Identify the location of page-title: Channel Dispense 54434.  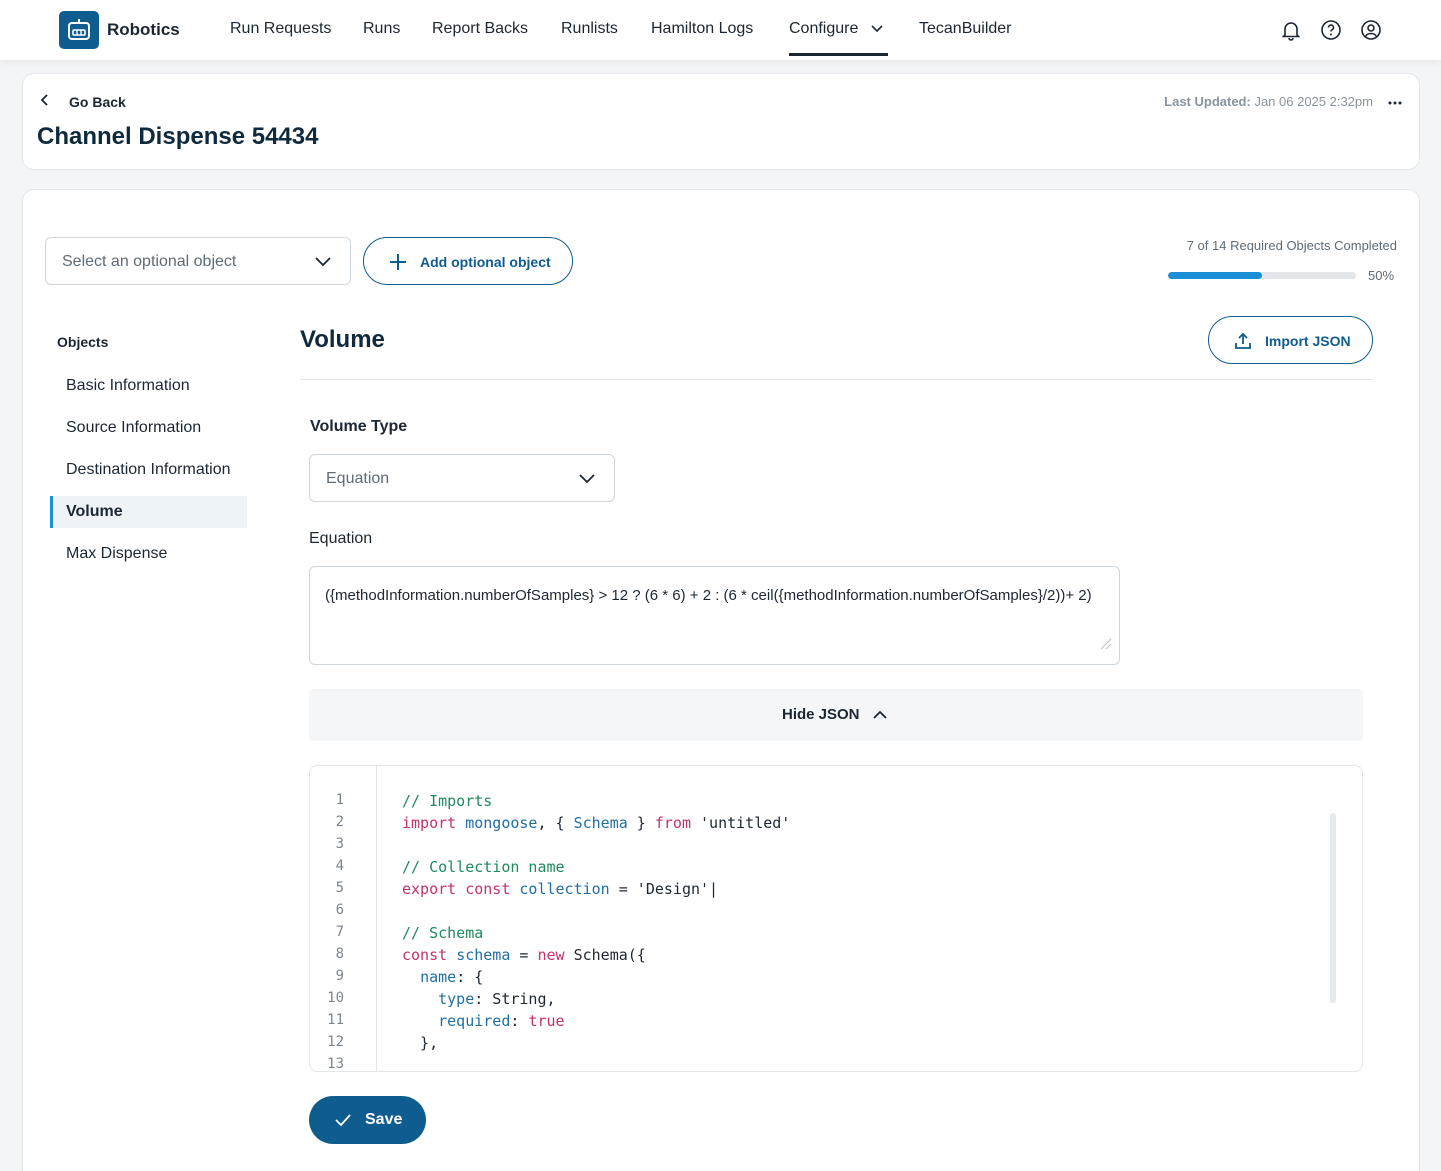
(178, 136).